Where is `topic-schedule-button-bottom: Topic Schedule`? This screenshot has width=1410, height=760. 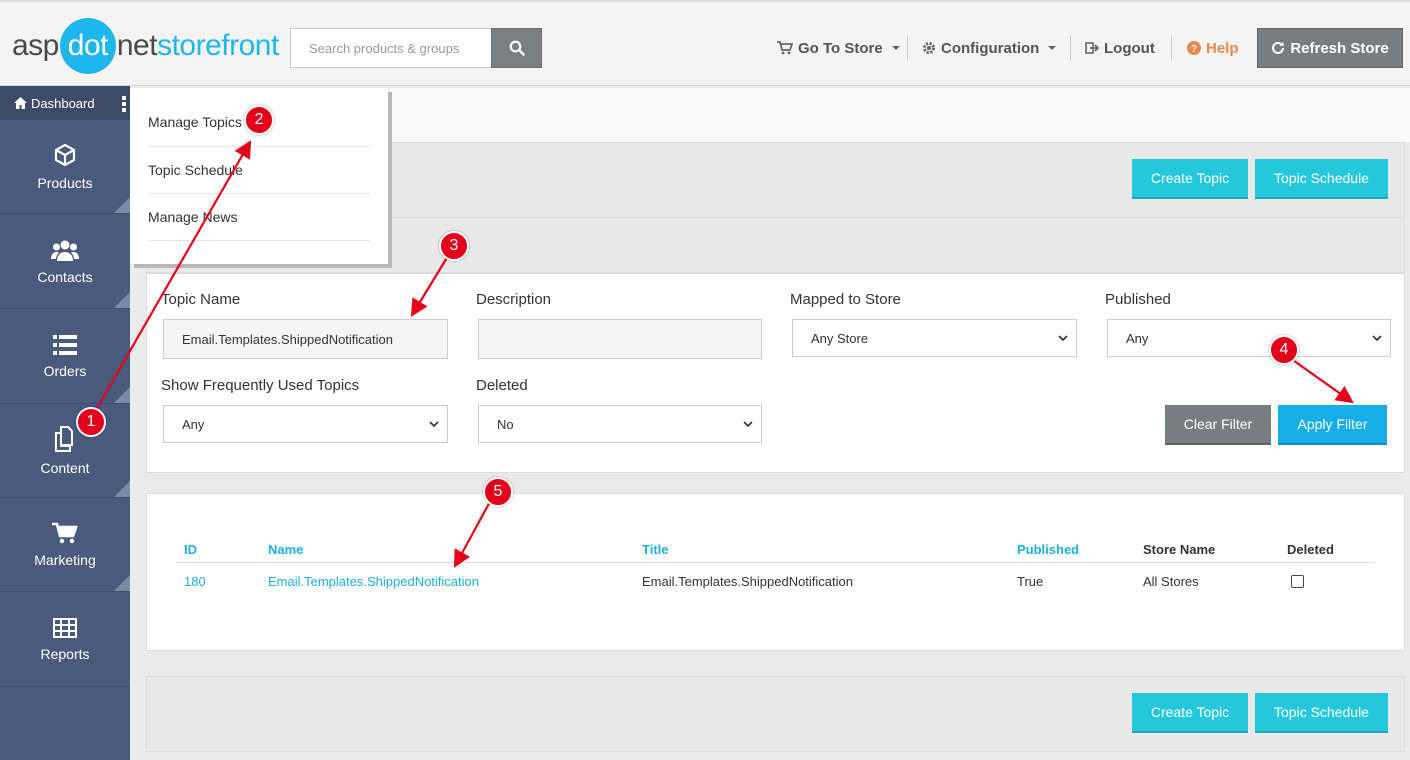
topic-schedule-button-bottom: Topic Schedule is located at coordinates (1321, 713).